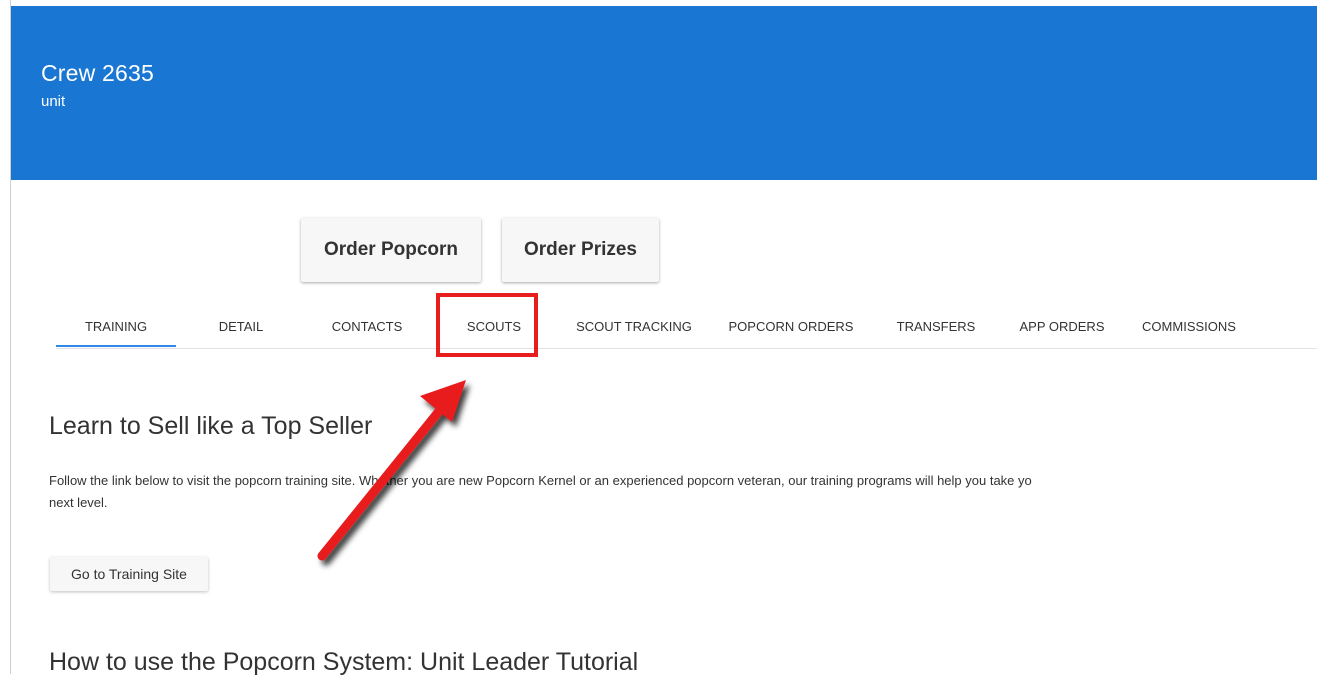 The height and width of the screenshot is (677, 1317). What do you see at coordinates (53, 101) in the screenshot?
I see `unit-subtitle: unit` at bounding box center [53, 101].